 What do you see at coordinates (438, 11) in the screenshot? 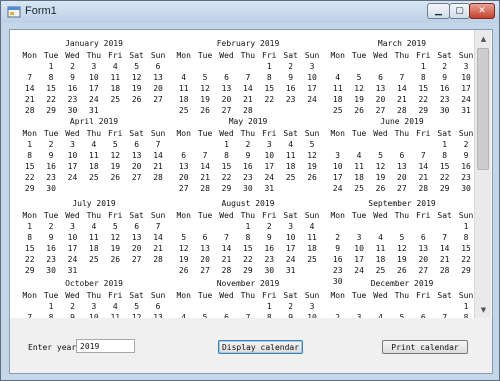
I see `minimize-button: ▁` at bounding box center [438, 11].